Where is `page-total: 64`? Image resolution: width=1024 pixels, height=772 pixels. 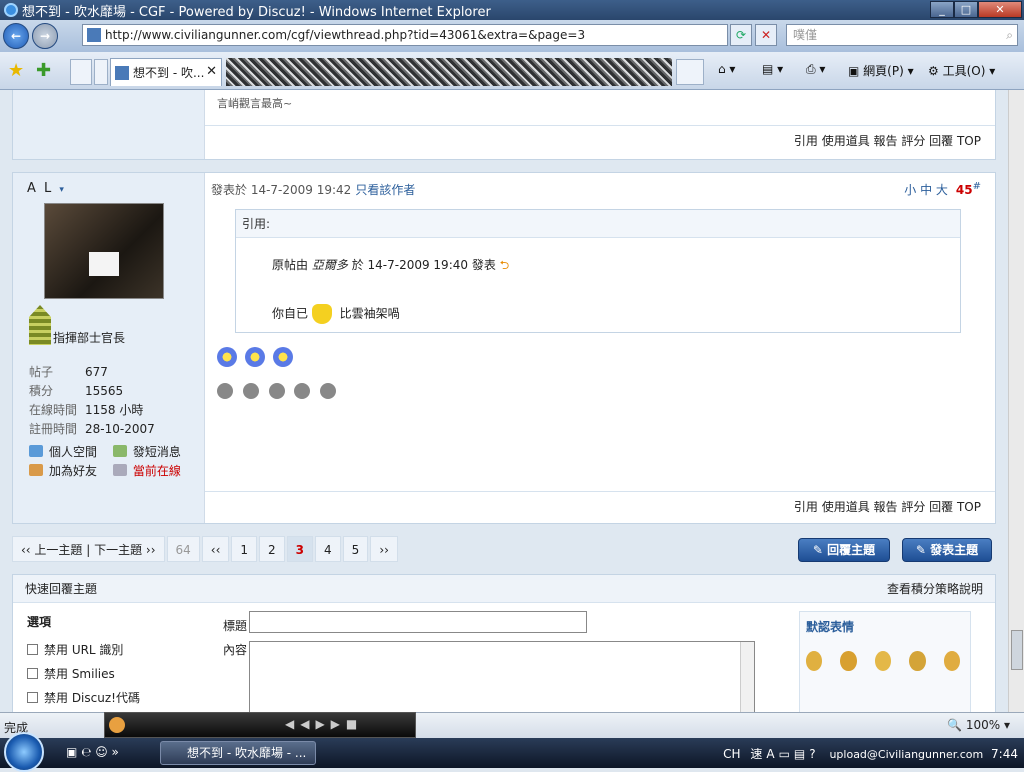
page-total: 64 is located at coordinates (183, 549).